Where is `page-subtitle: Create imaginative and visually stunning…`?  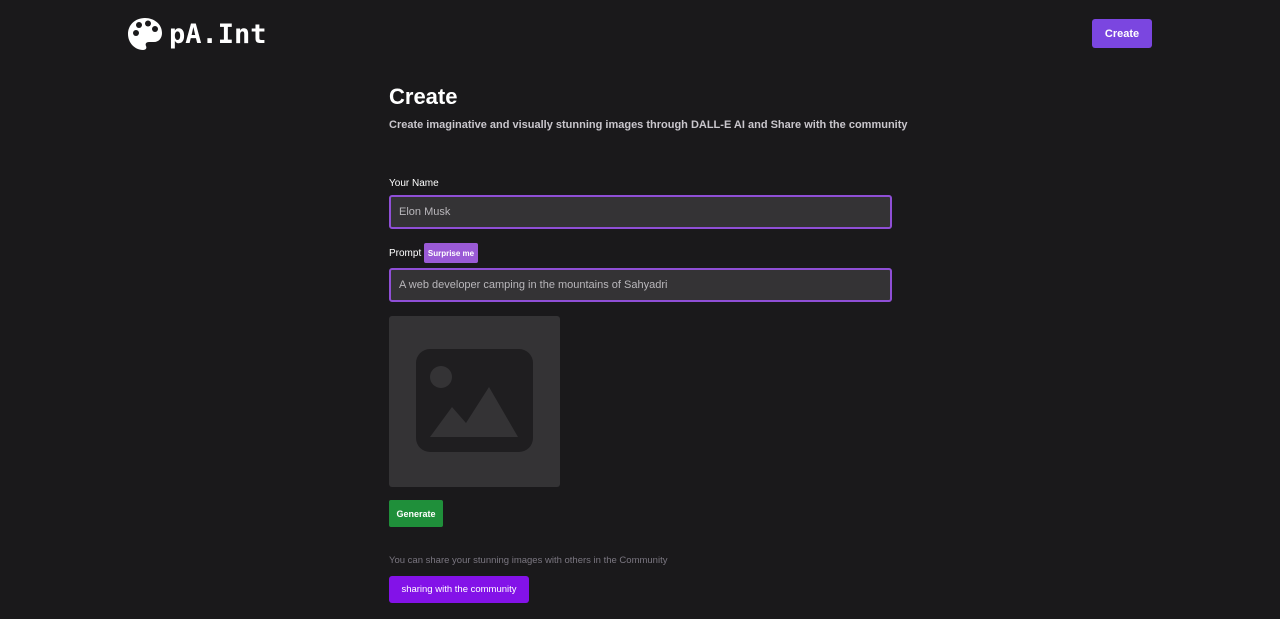
page-subtitle: Create imaginative and visually stunning… is located at coordinates (648, 125).